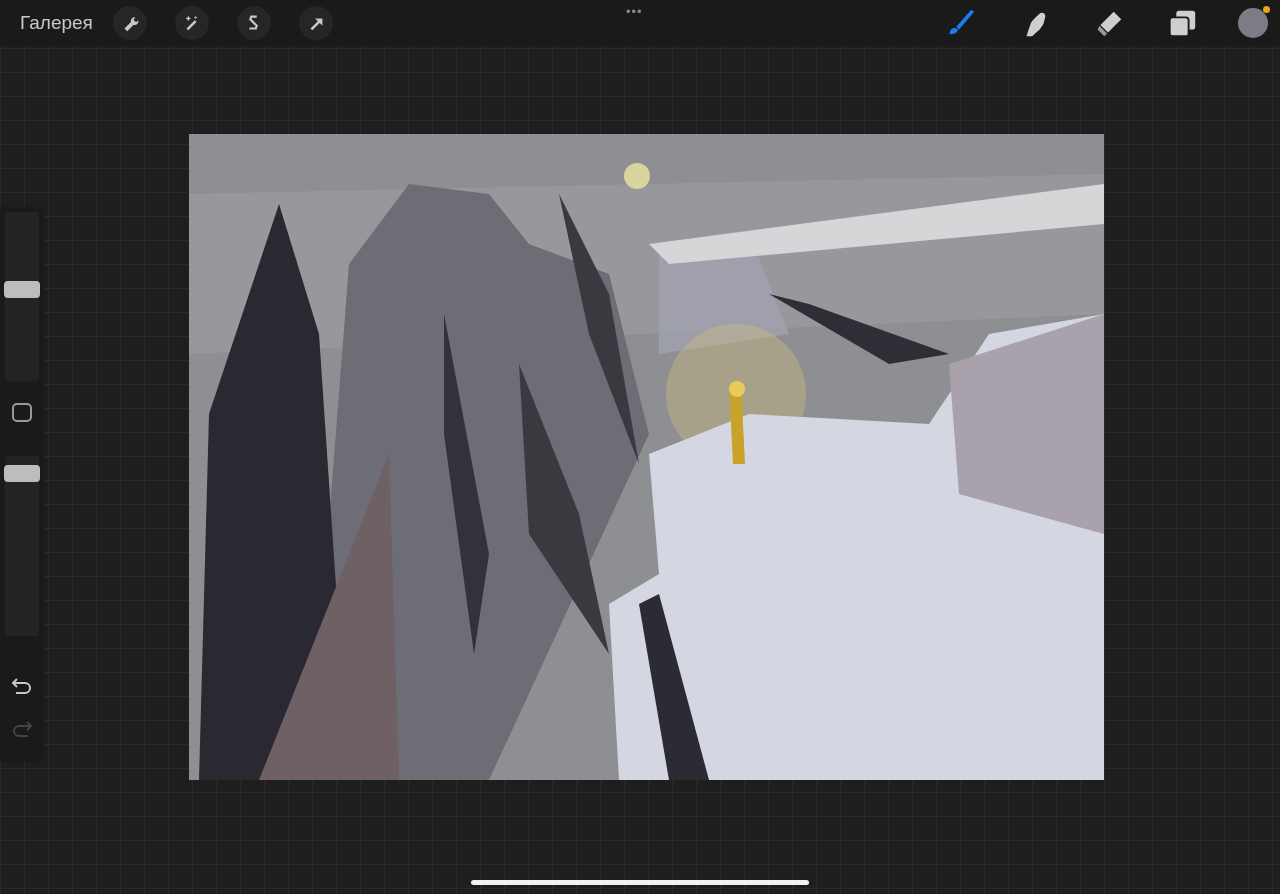  I want to click on undo-icon, so click(22, 685).